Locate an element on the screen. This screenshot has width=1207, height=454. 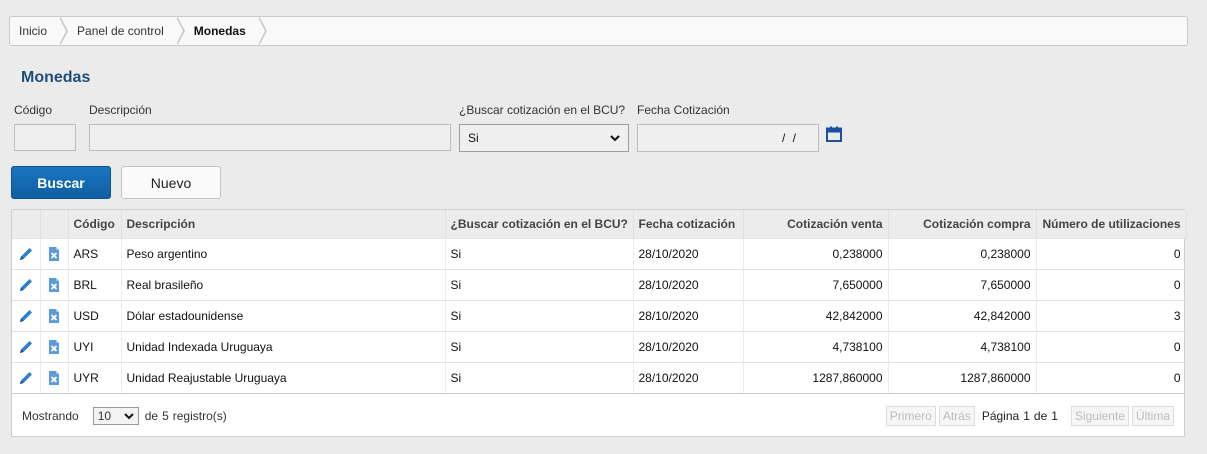
codigo-label: Código is located at coordinates (33, 110).